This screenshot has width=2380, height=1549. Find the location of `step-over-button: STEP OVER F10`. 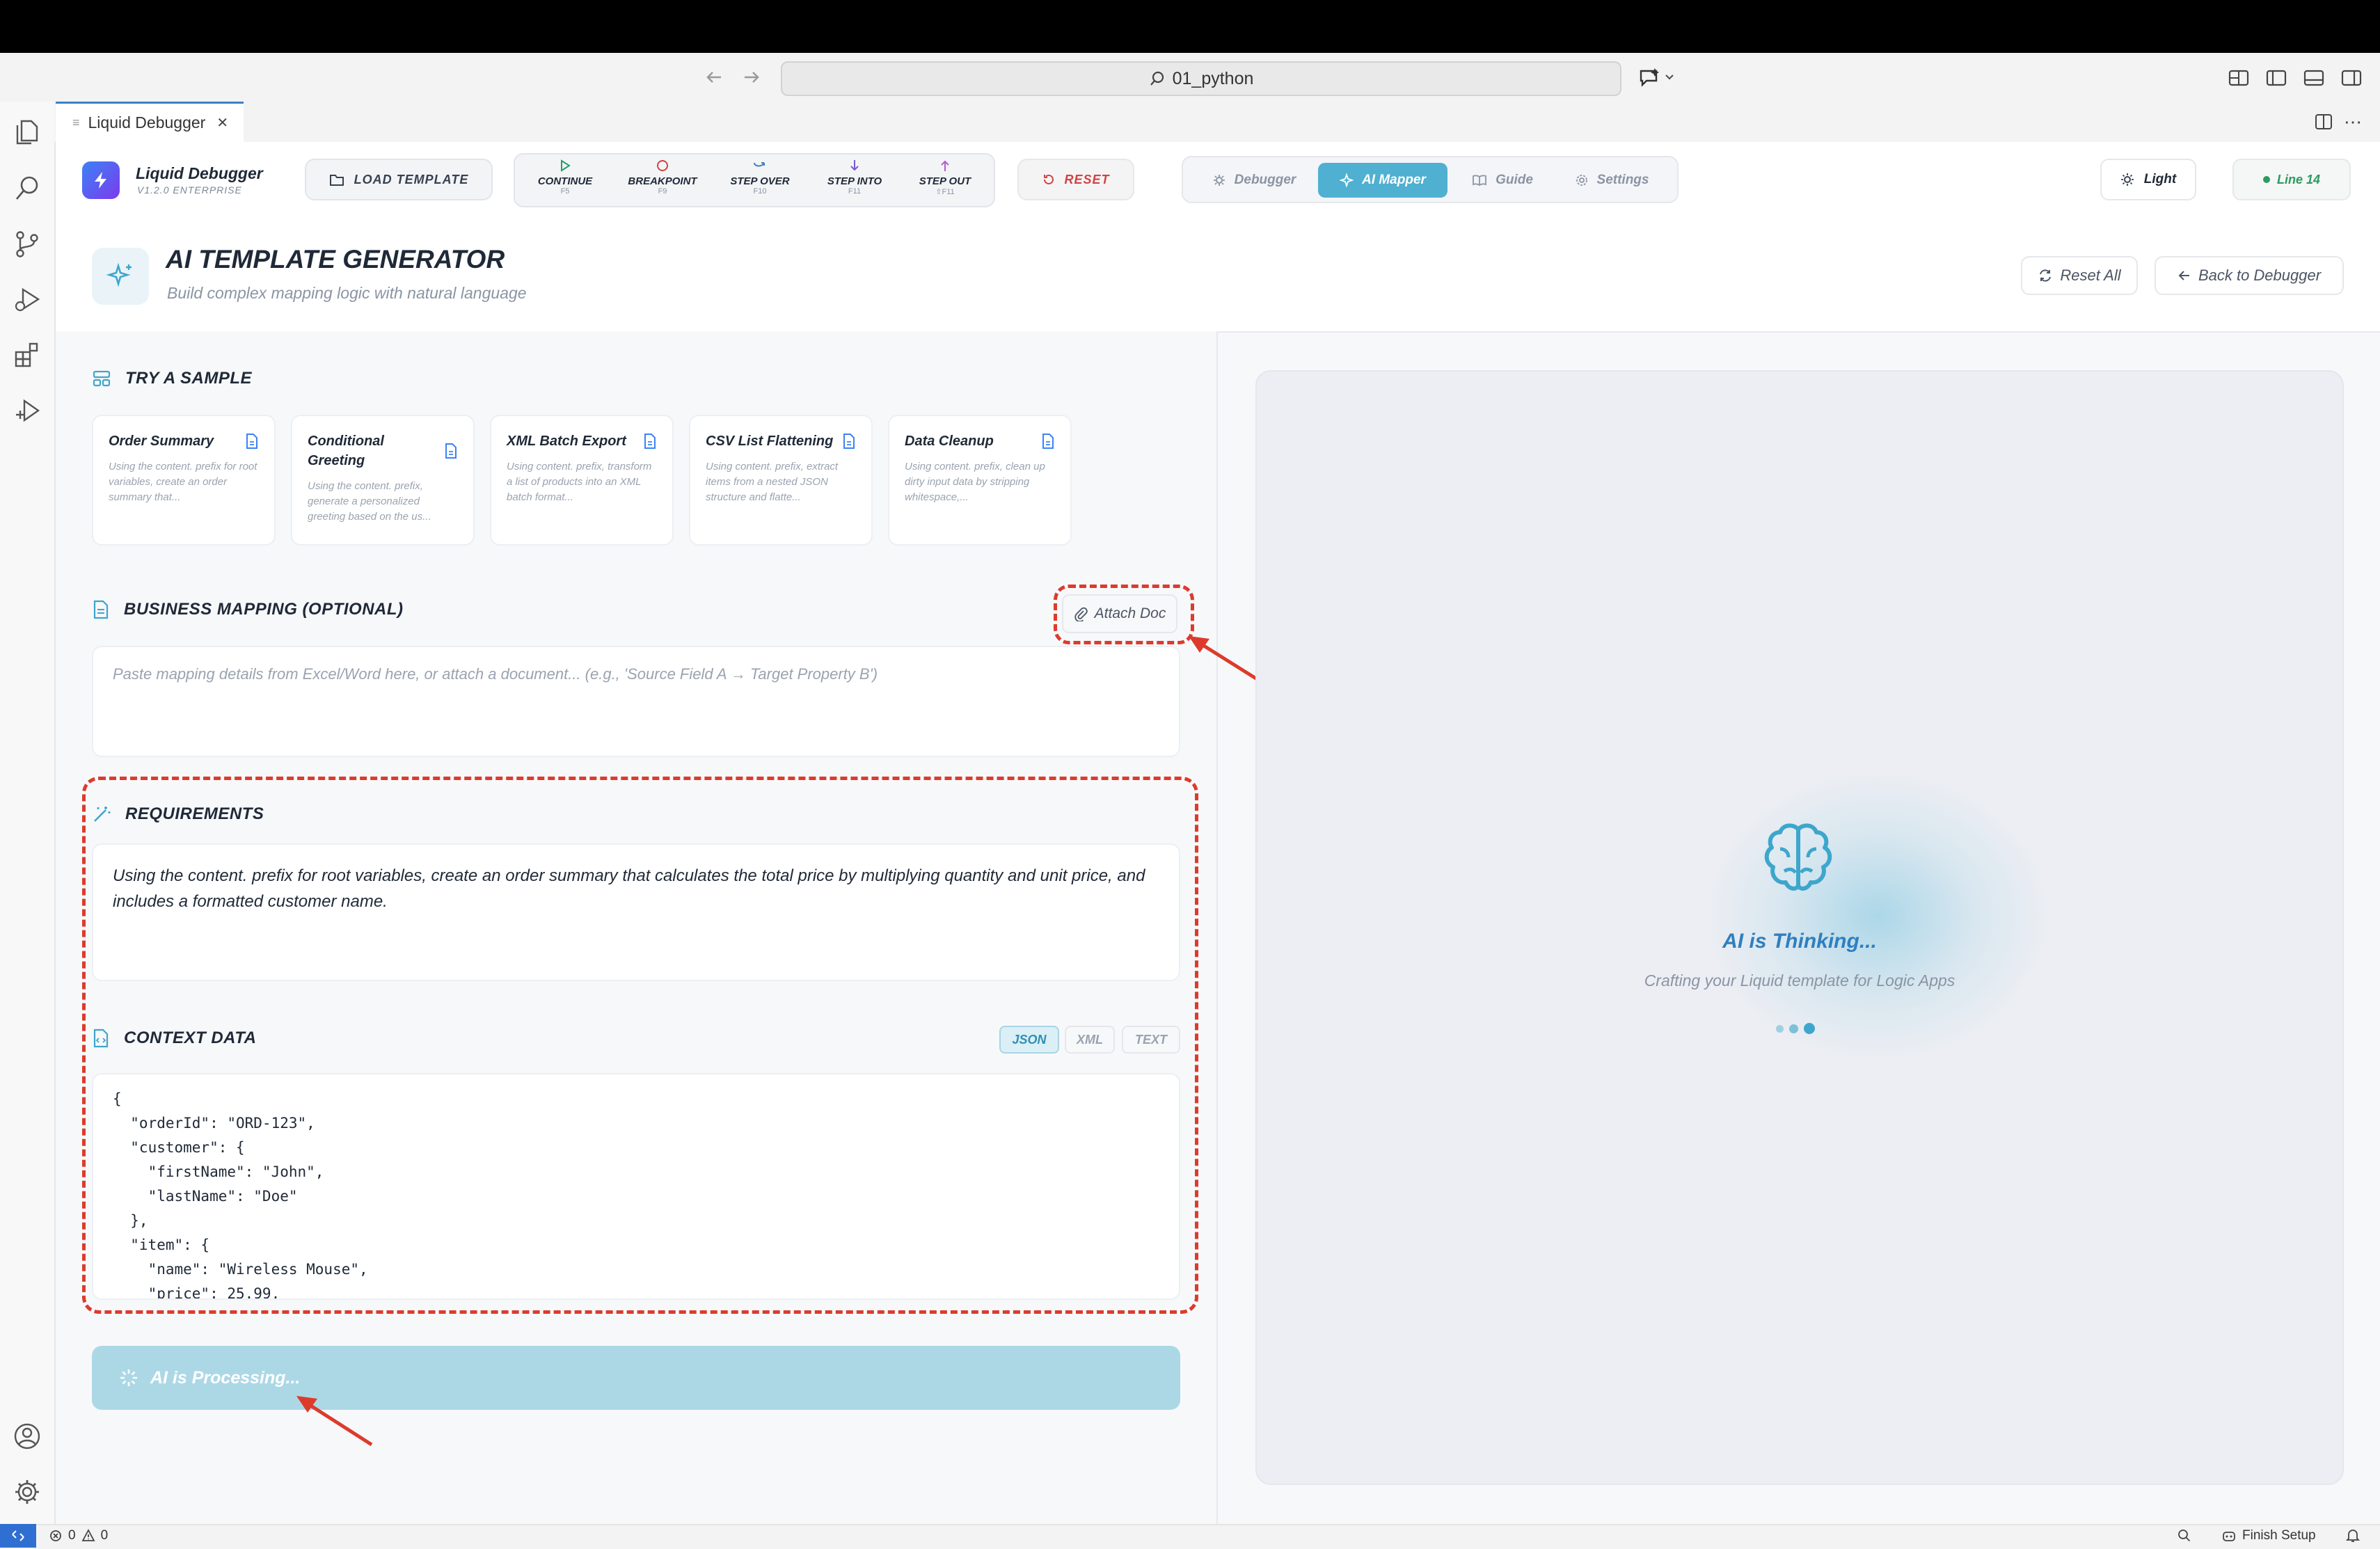

step-over-button: STEP OVER F10 is located at coordinates (760, 182).